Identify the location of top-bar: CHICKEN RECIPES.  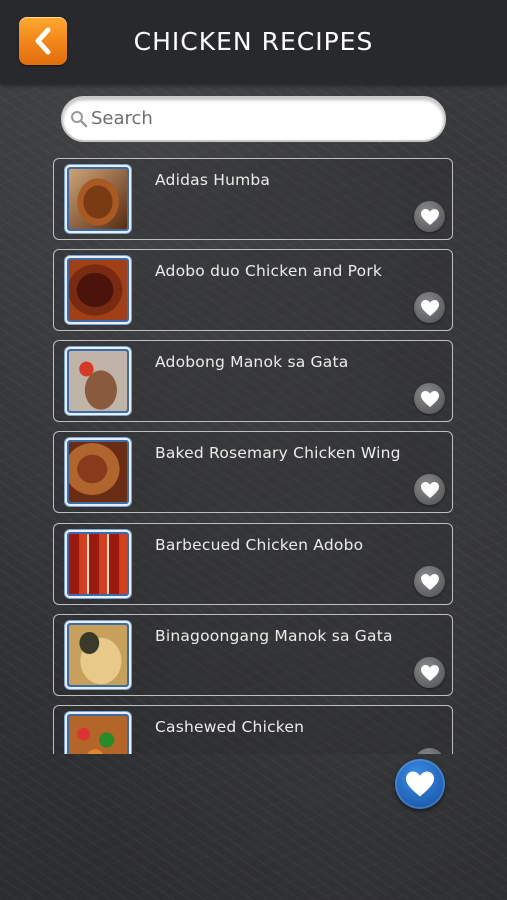
(253, 42).